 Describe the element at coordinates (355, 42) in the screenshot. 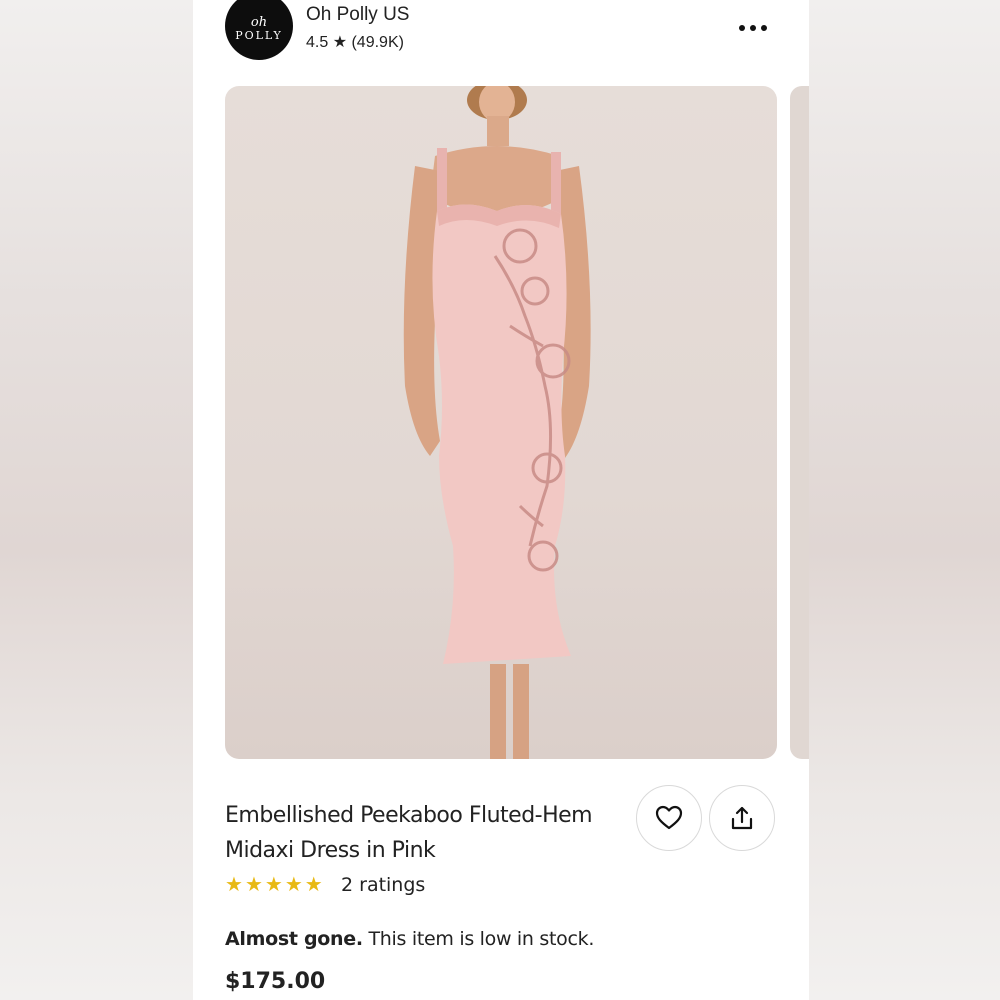

I see `shop-rating: 4.5 ★ (49.9K)` at that location.